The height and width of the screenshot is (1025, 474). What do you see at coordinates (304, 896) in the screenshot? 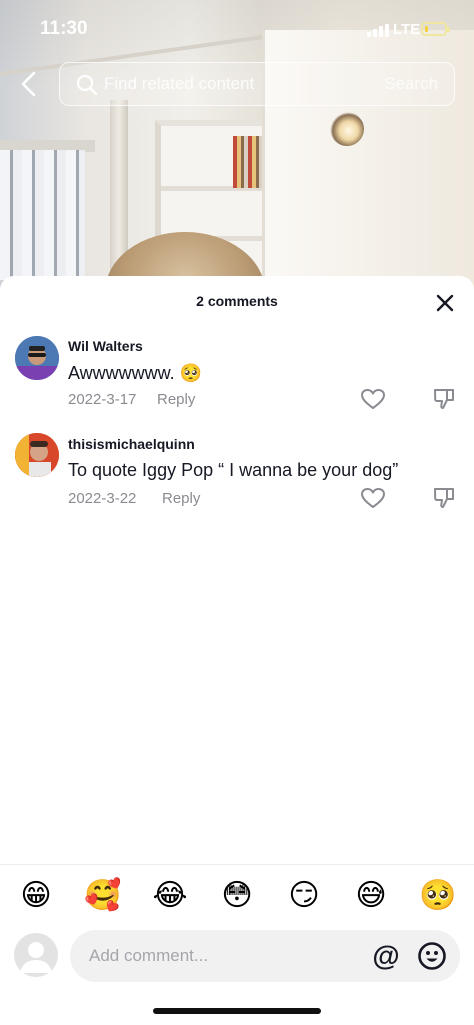
I see `emoji-smirk-button: 😏` at bounding box center [304, 896].